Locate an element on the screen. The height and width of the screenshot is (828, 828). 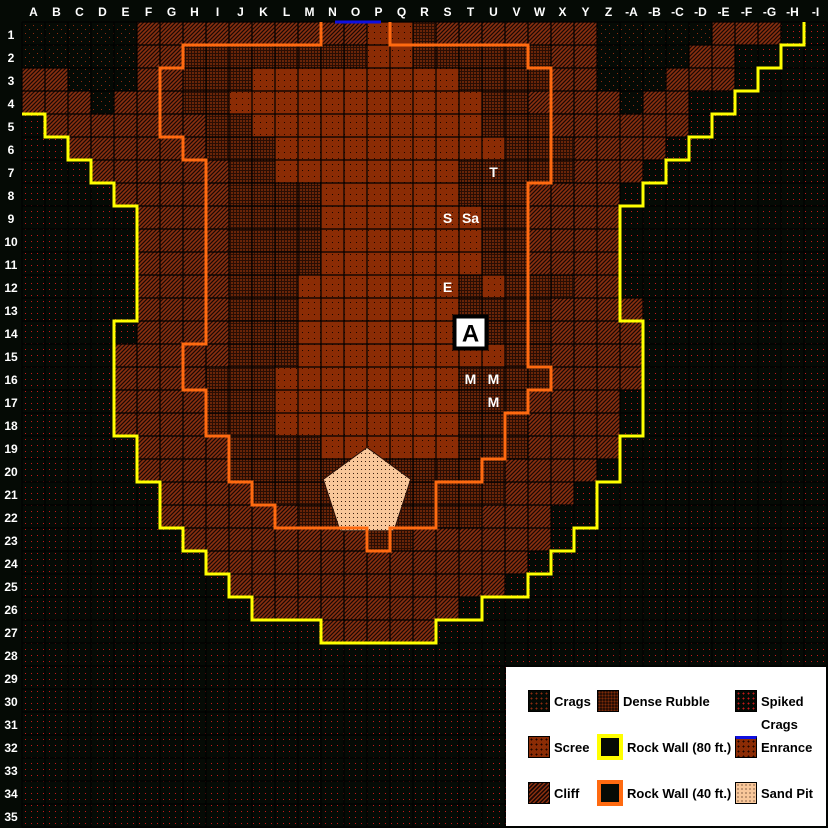
creature-marker: E is located at coordinates (447, 287).